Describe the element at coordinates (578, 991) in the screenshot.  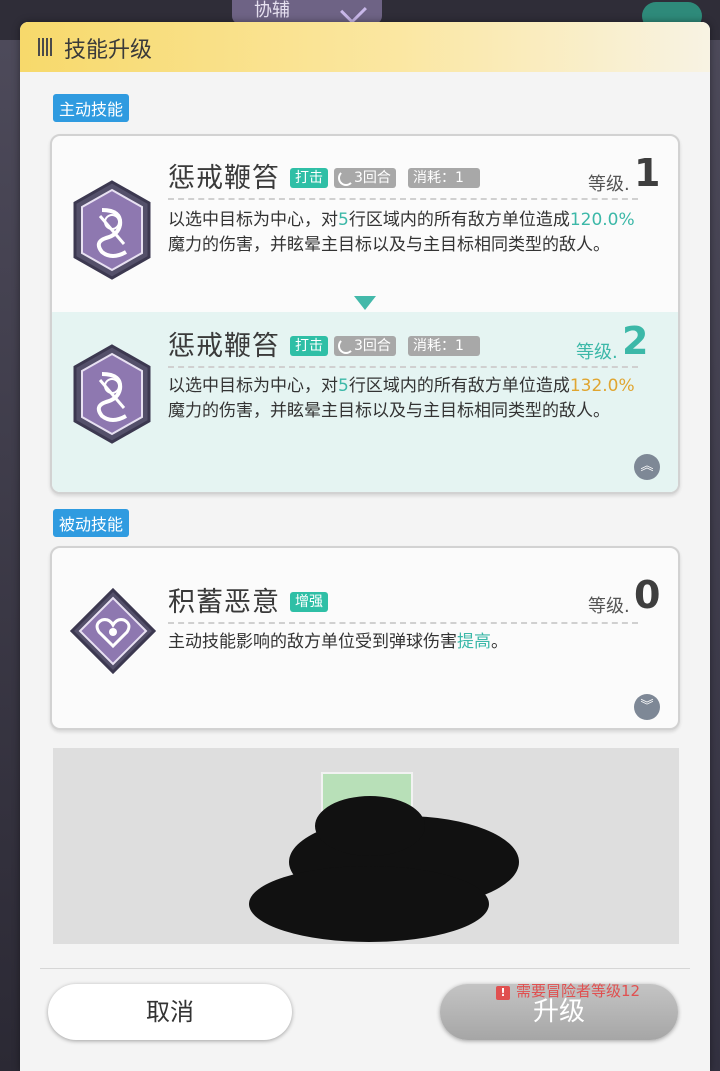
I see `requirement-text: 需要冒险者等级12` at that location.